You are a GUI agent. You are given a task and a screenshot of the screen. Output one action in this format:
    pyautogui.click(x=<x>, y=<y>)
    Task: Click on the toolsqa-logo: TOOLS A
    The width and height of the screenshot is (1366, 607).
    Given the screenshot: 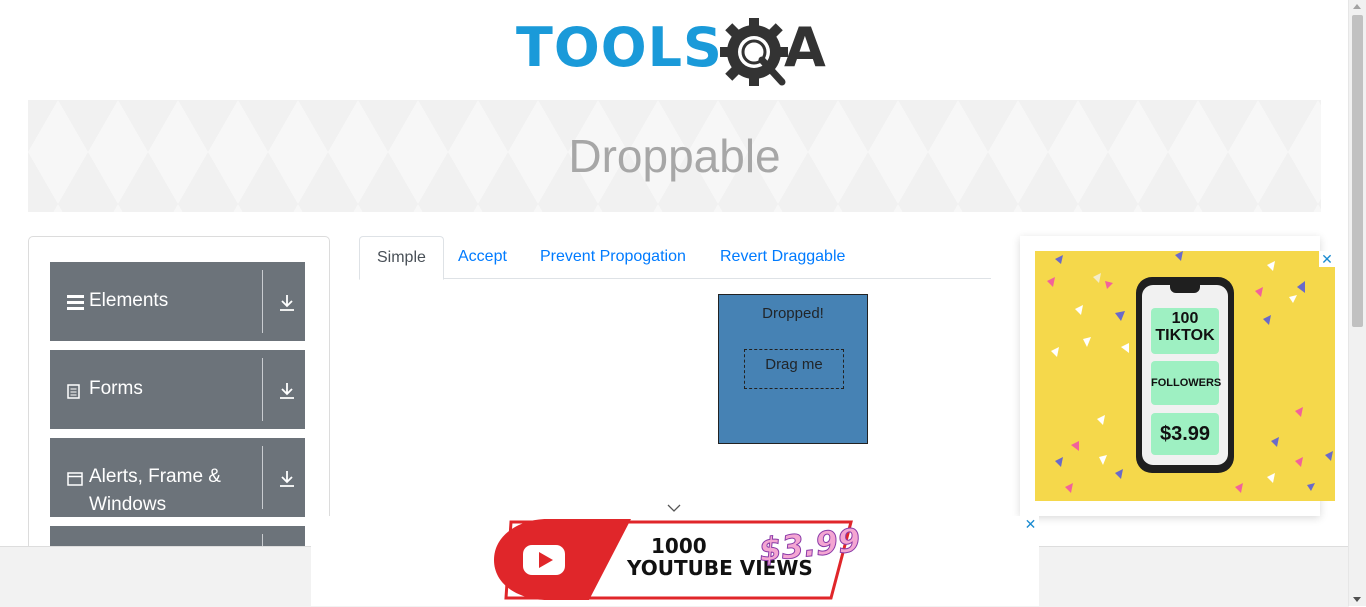 What is the action you would take?
    pyautogui.click(x=677, y=54)
    